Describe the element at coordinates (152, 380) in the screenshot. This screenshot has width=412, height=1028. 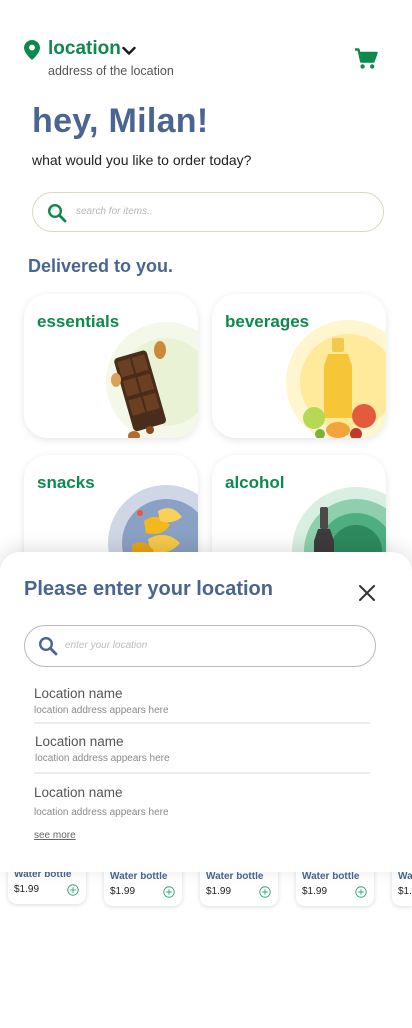
I see `chocolate-bar-image` at that location.